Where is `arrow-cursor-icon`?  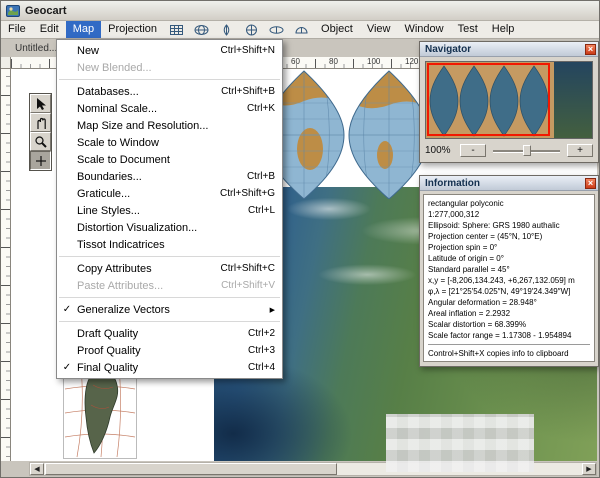
arrow-cursor-icon is located at coordinates (41, 103).